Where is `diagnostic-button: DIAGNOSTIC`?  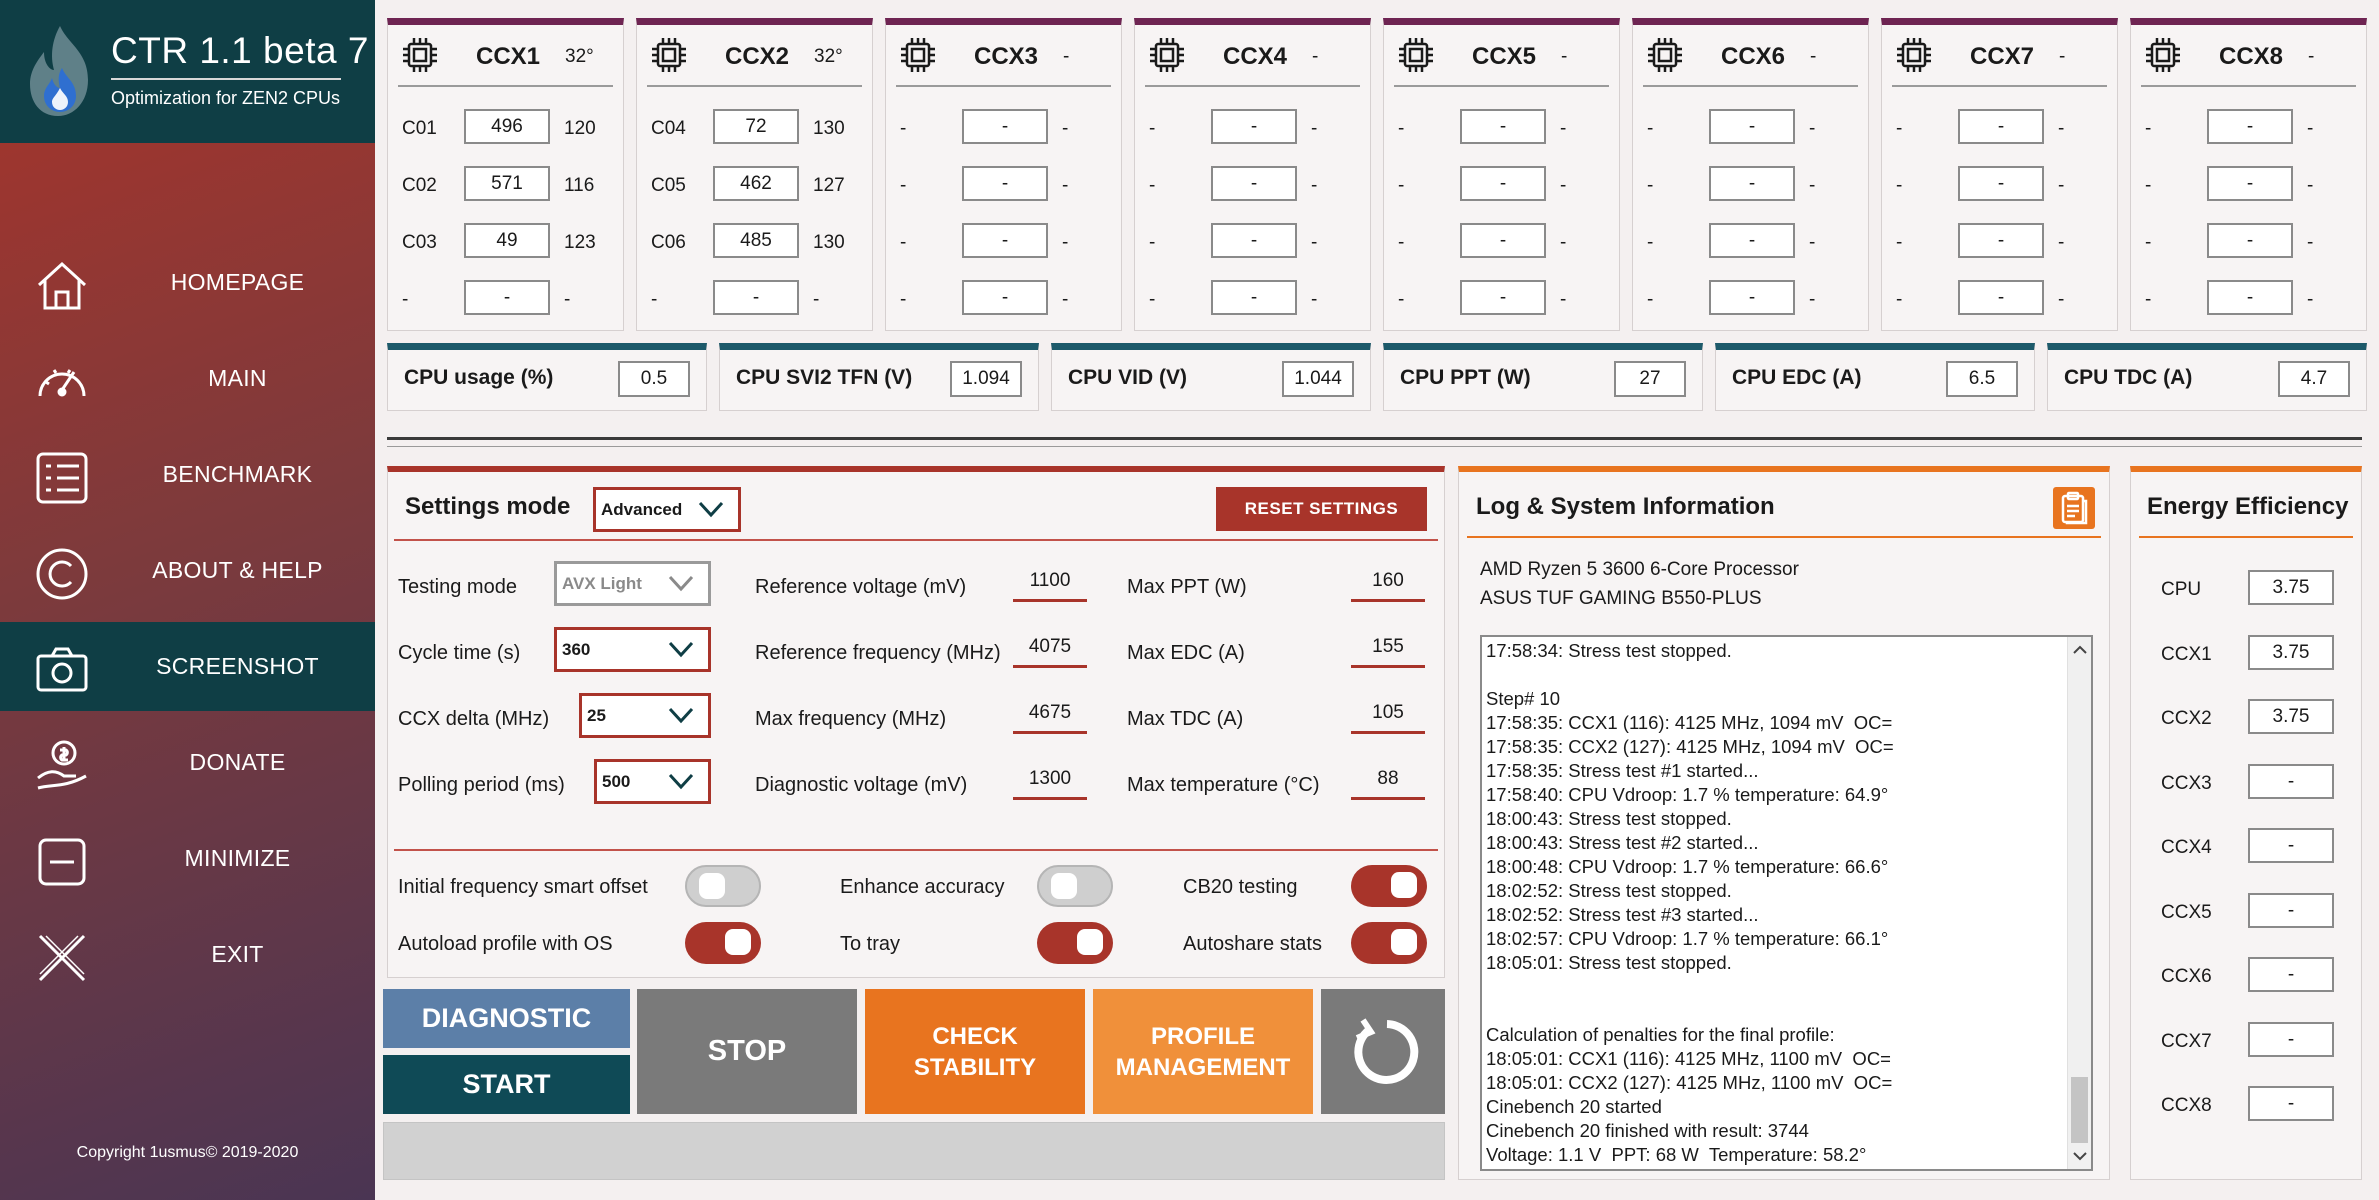 diagnostic-button: DIAGNOSTIC is located at coordinates (506, 1018).